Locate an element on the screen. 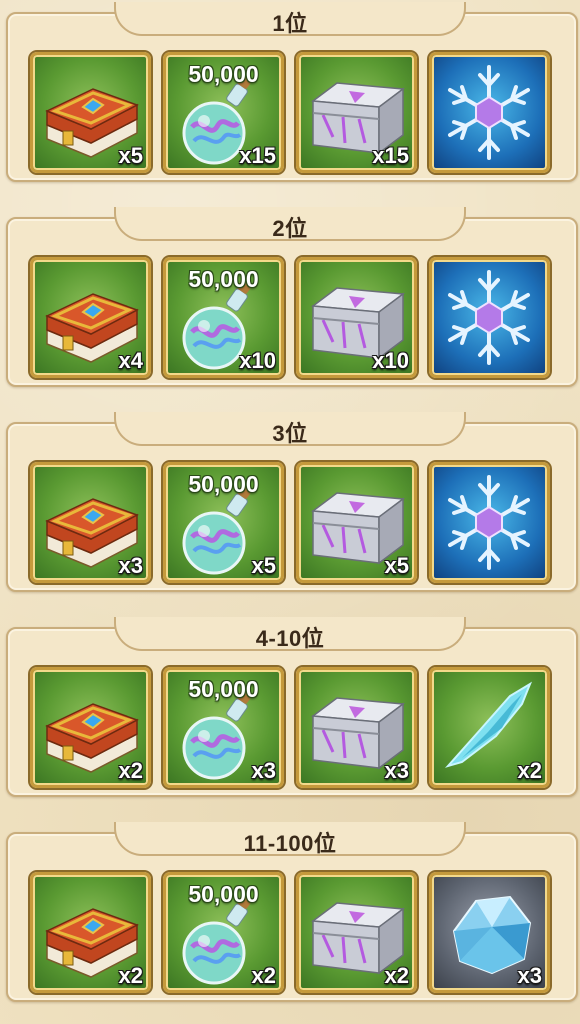 The width and height of the screenshot is (580, 1024). reward-quantity: x4 is located at coordinates (130, 360).